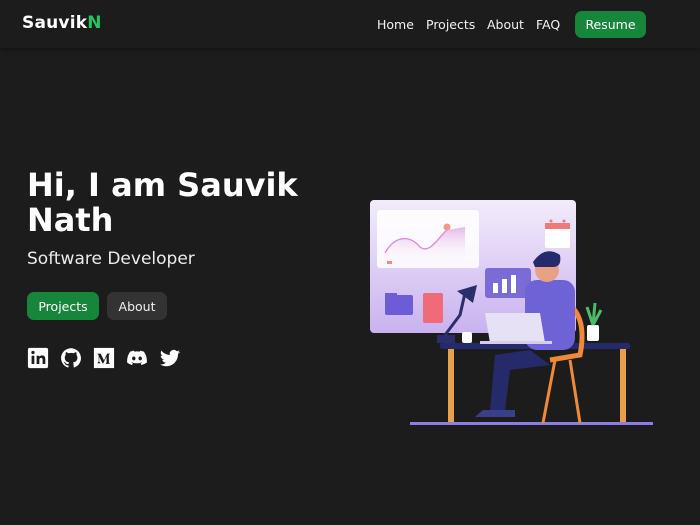 This screenshot has width=700, height=525. I want to click on hero-subtitle: Software Developer, so click(111, 259).